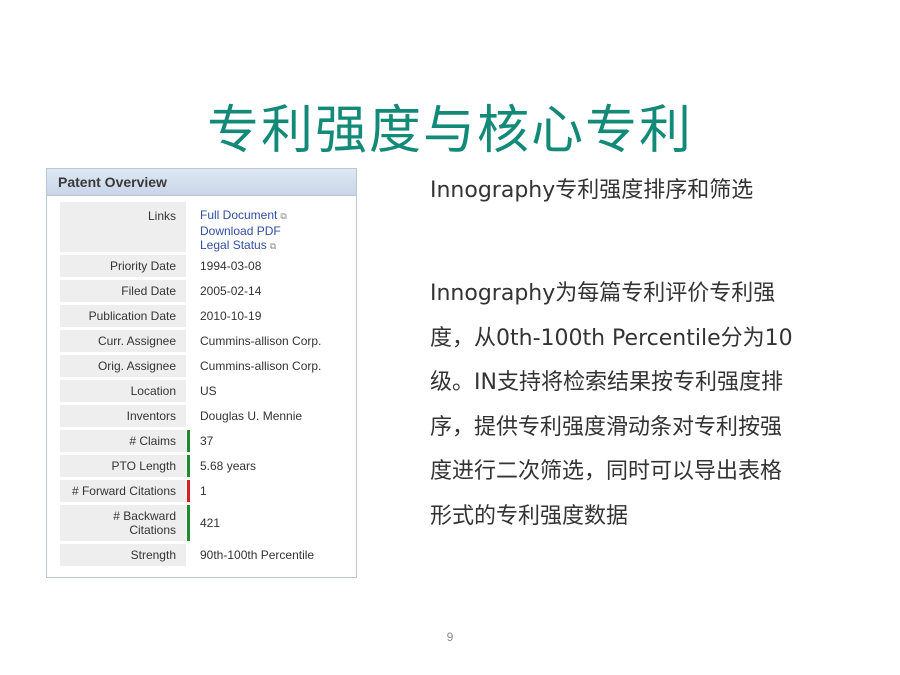 The image size is (900, 675). What do you see at coordinates (606, 471) in the screenshot?
I see `paragraph-line: 度进行二次筛选，同时可以导出表格` at bounding box center [606, 471].